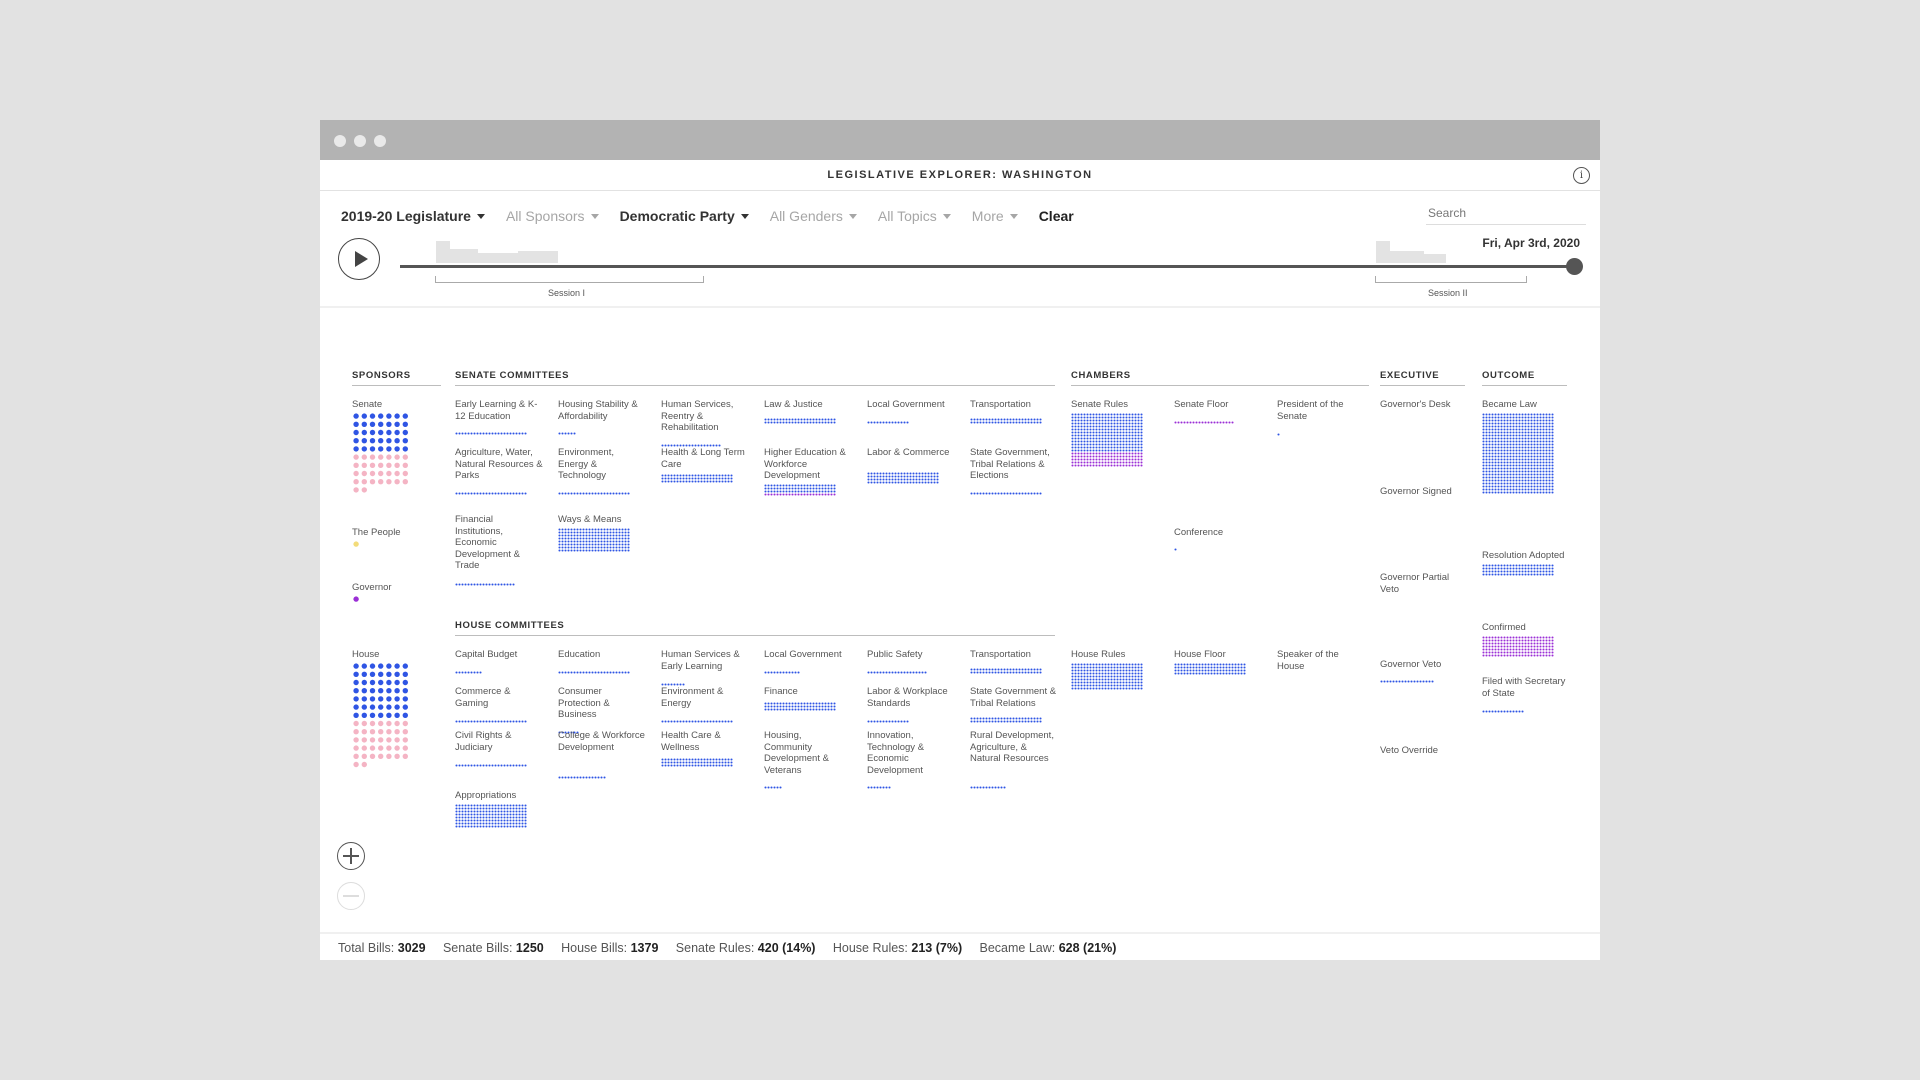  Describe the element at coordinates (351, 896) in the screenshot. I see `zoom-out-button` at that location.